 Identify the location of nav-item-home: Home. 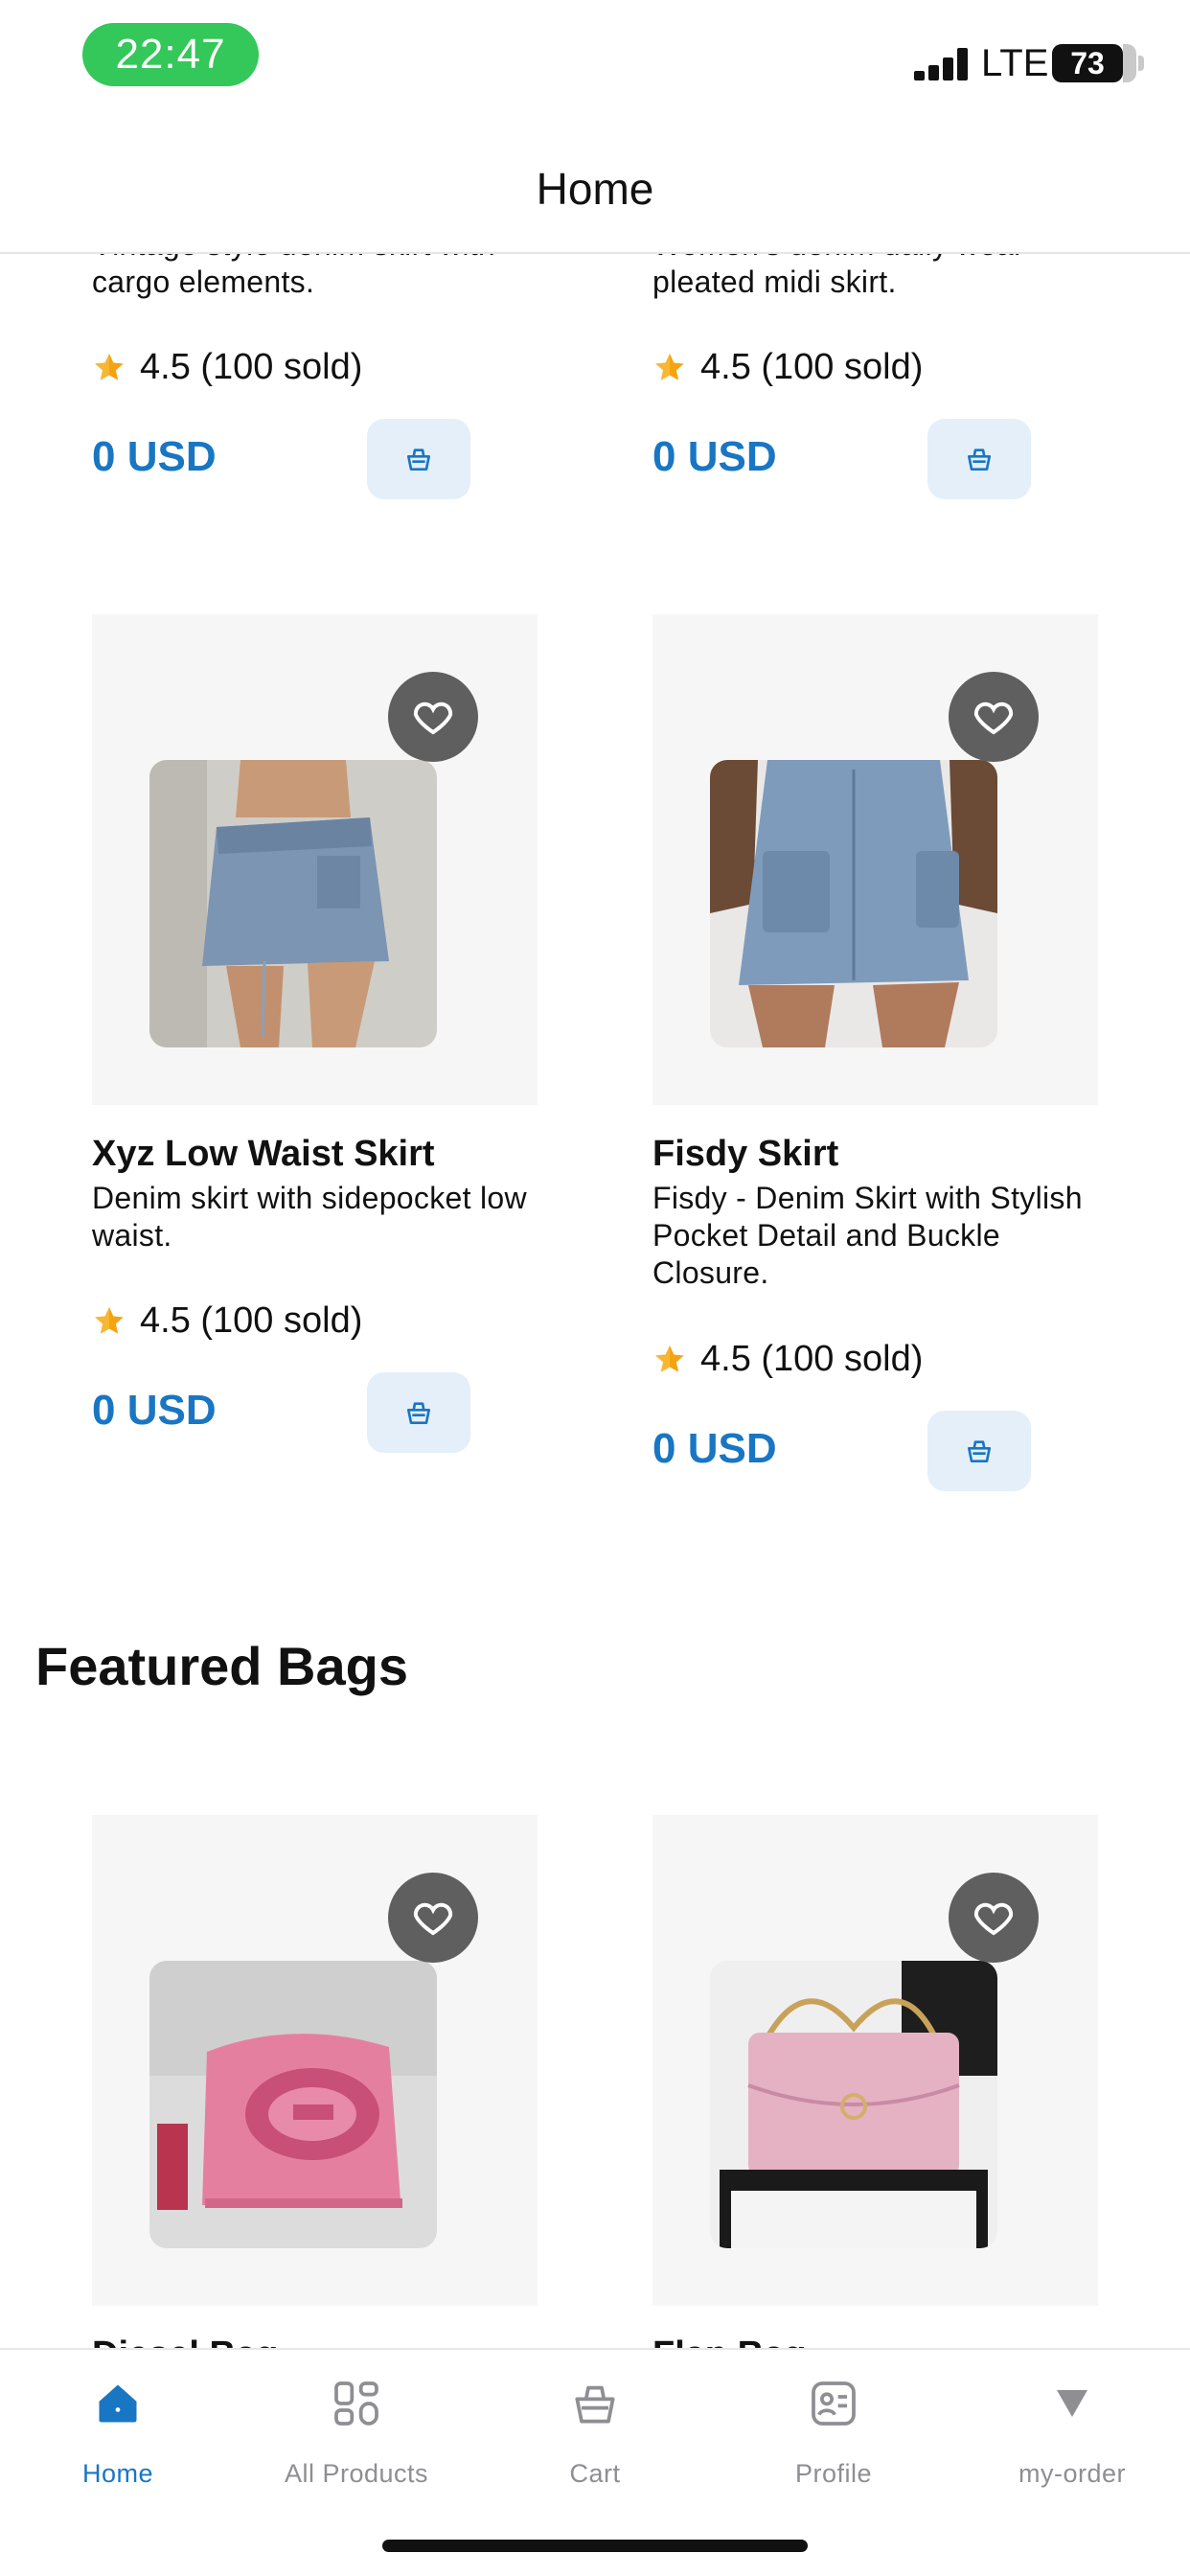
(118, 2443).